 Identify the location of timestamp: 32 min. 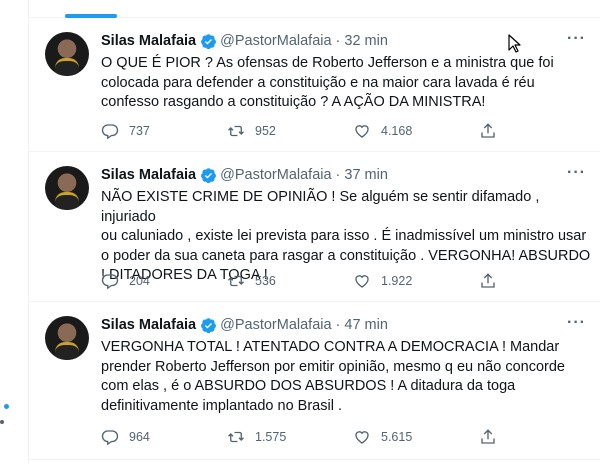
(366, 41).